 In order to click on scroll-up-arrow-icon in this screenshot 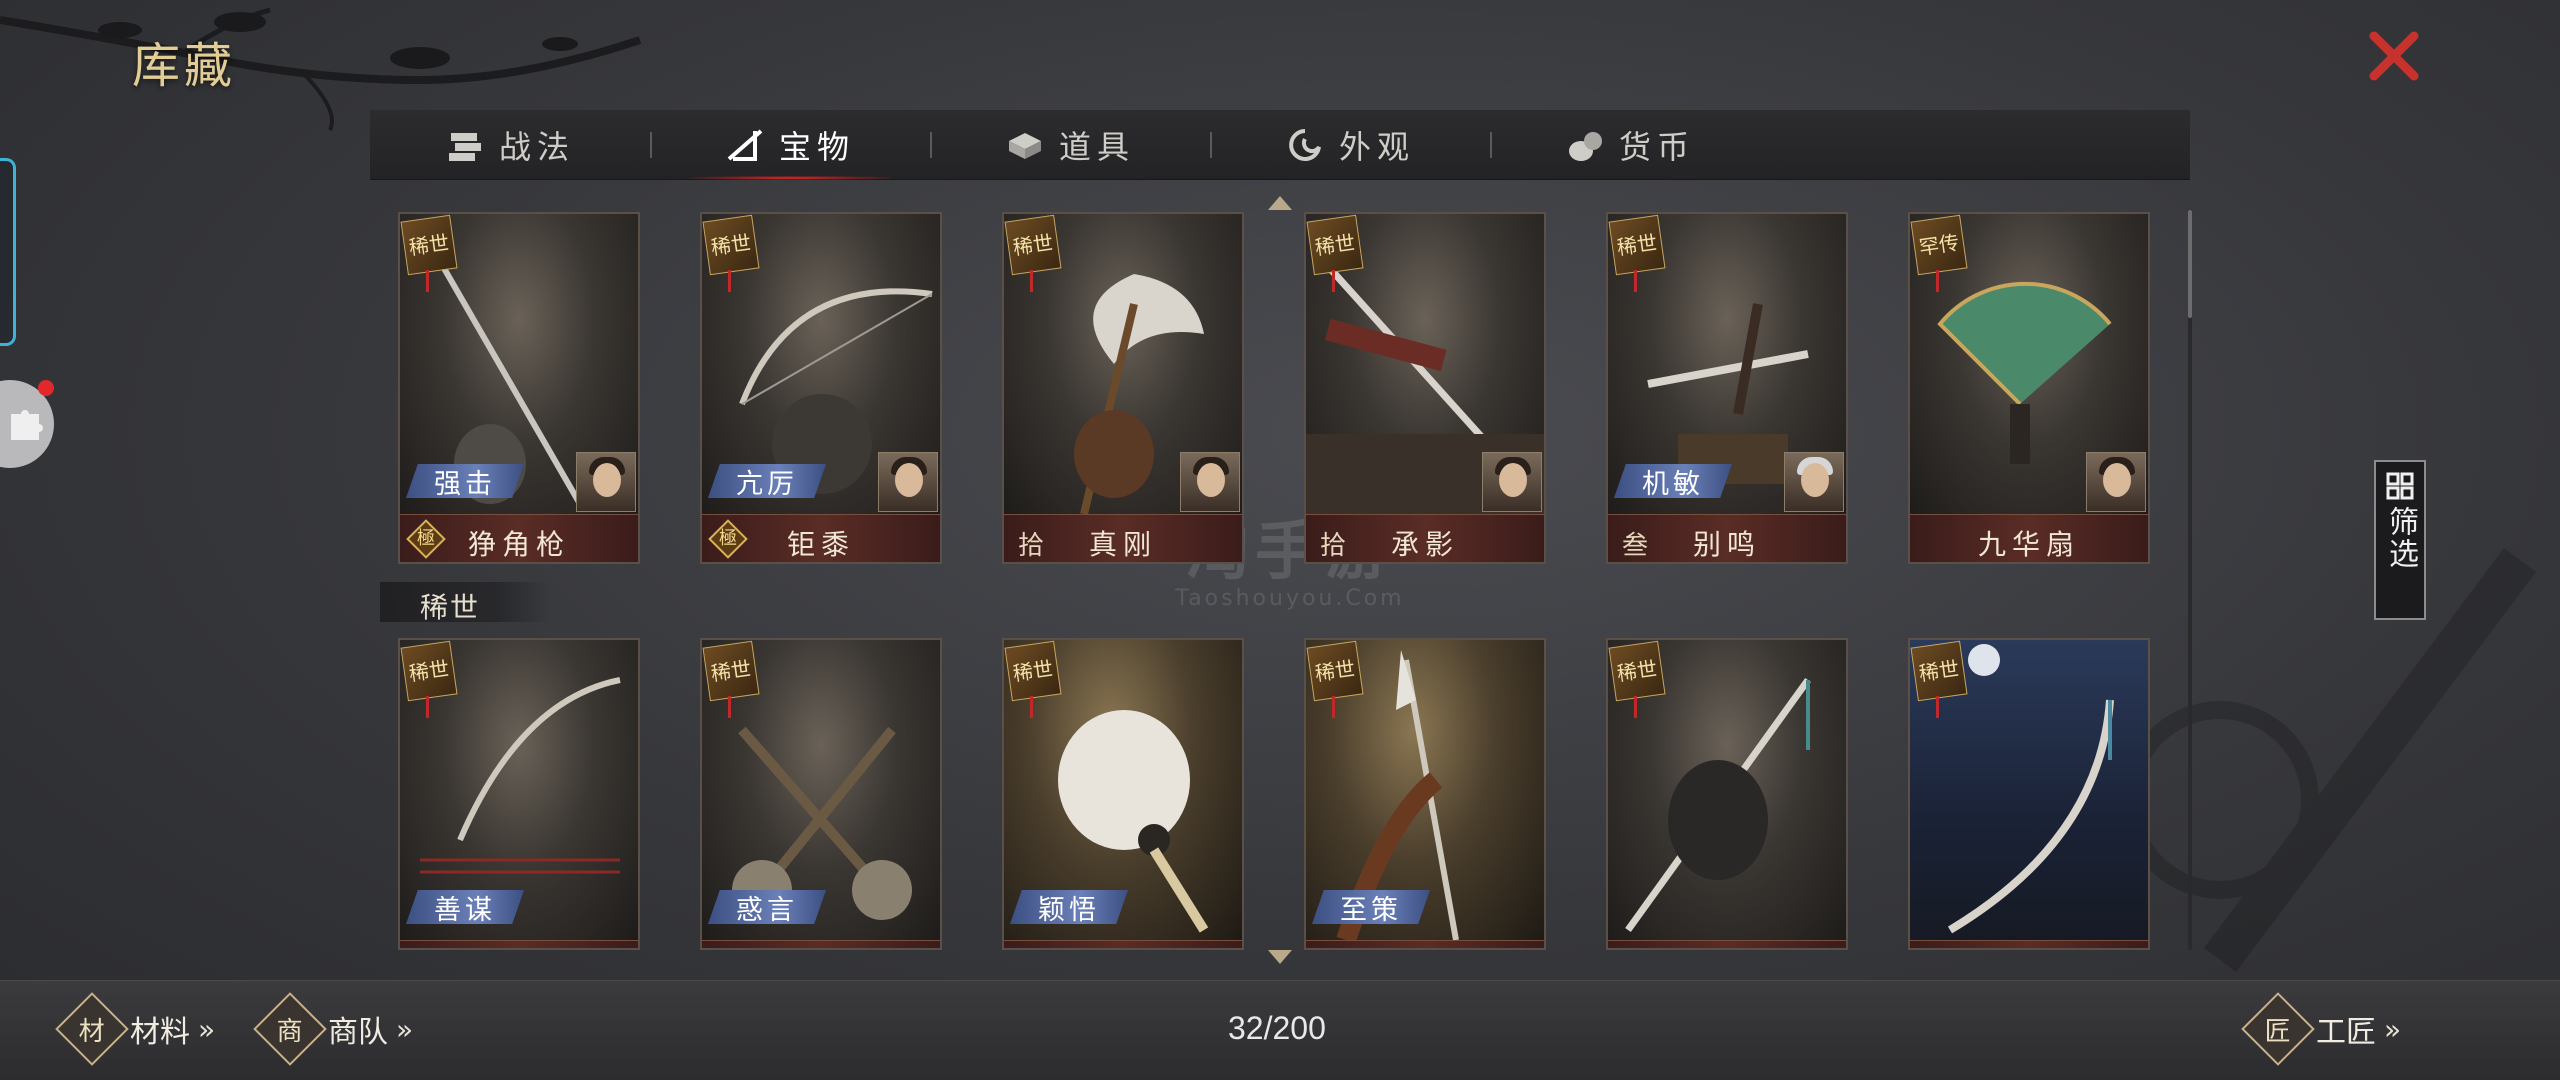, I will do `click(1280, 203)`.